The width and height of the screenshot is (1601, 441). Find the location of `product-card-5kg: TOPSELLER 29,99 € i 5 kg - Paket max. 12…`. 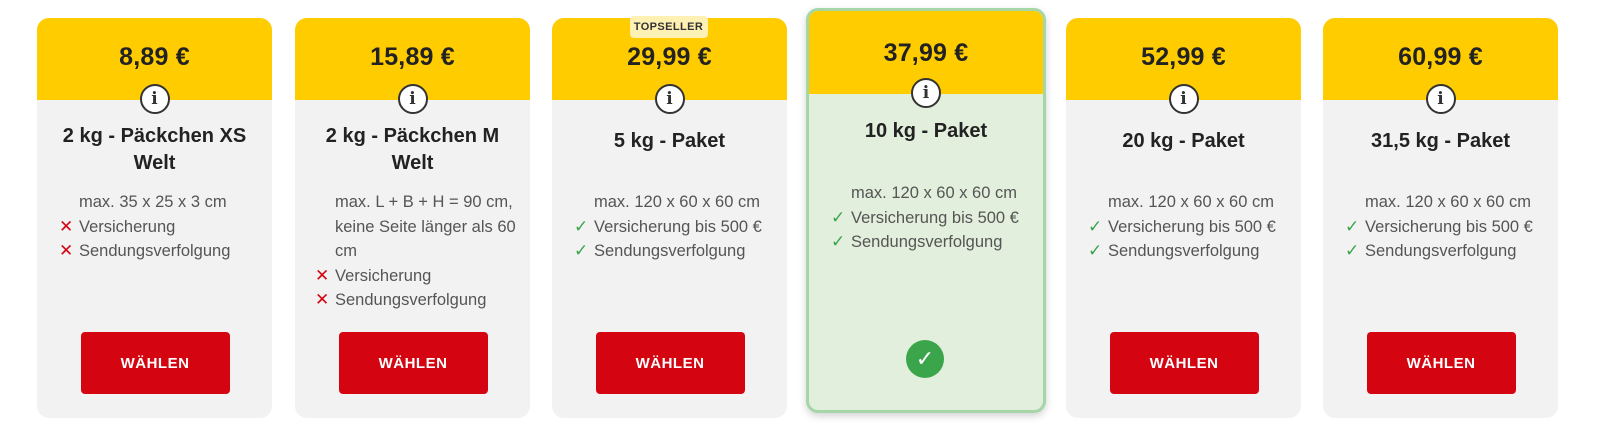

product-card-5kg: TOPSELLER 29,99 € i 5 kg - Paket max. 12… is located at coordinates (669, 217).